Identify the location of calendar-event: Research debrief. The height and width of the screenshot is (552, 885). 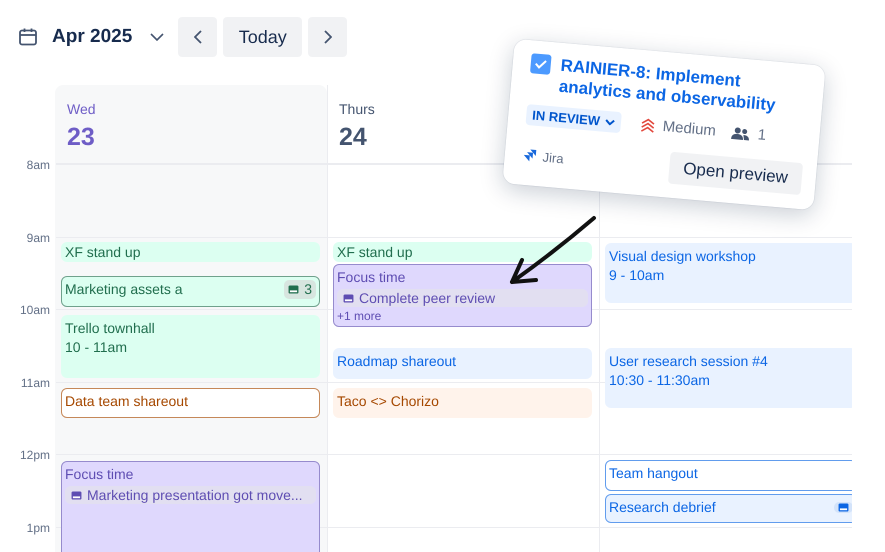
(728, 508).